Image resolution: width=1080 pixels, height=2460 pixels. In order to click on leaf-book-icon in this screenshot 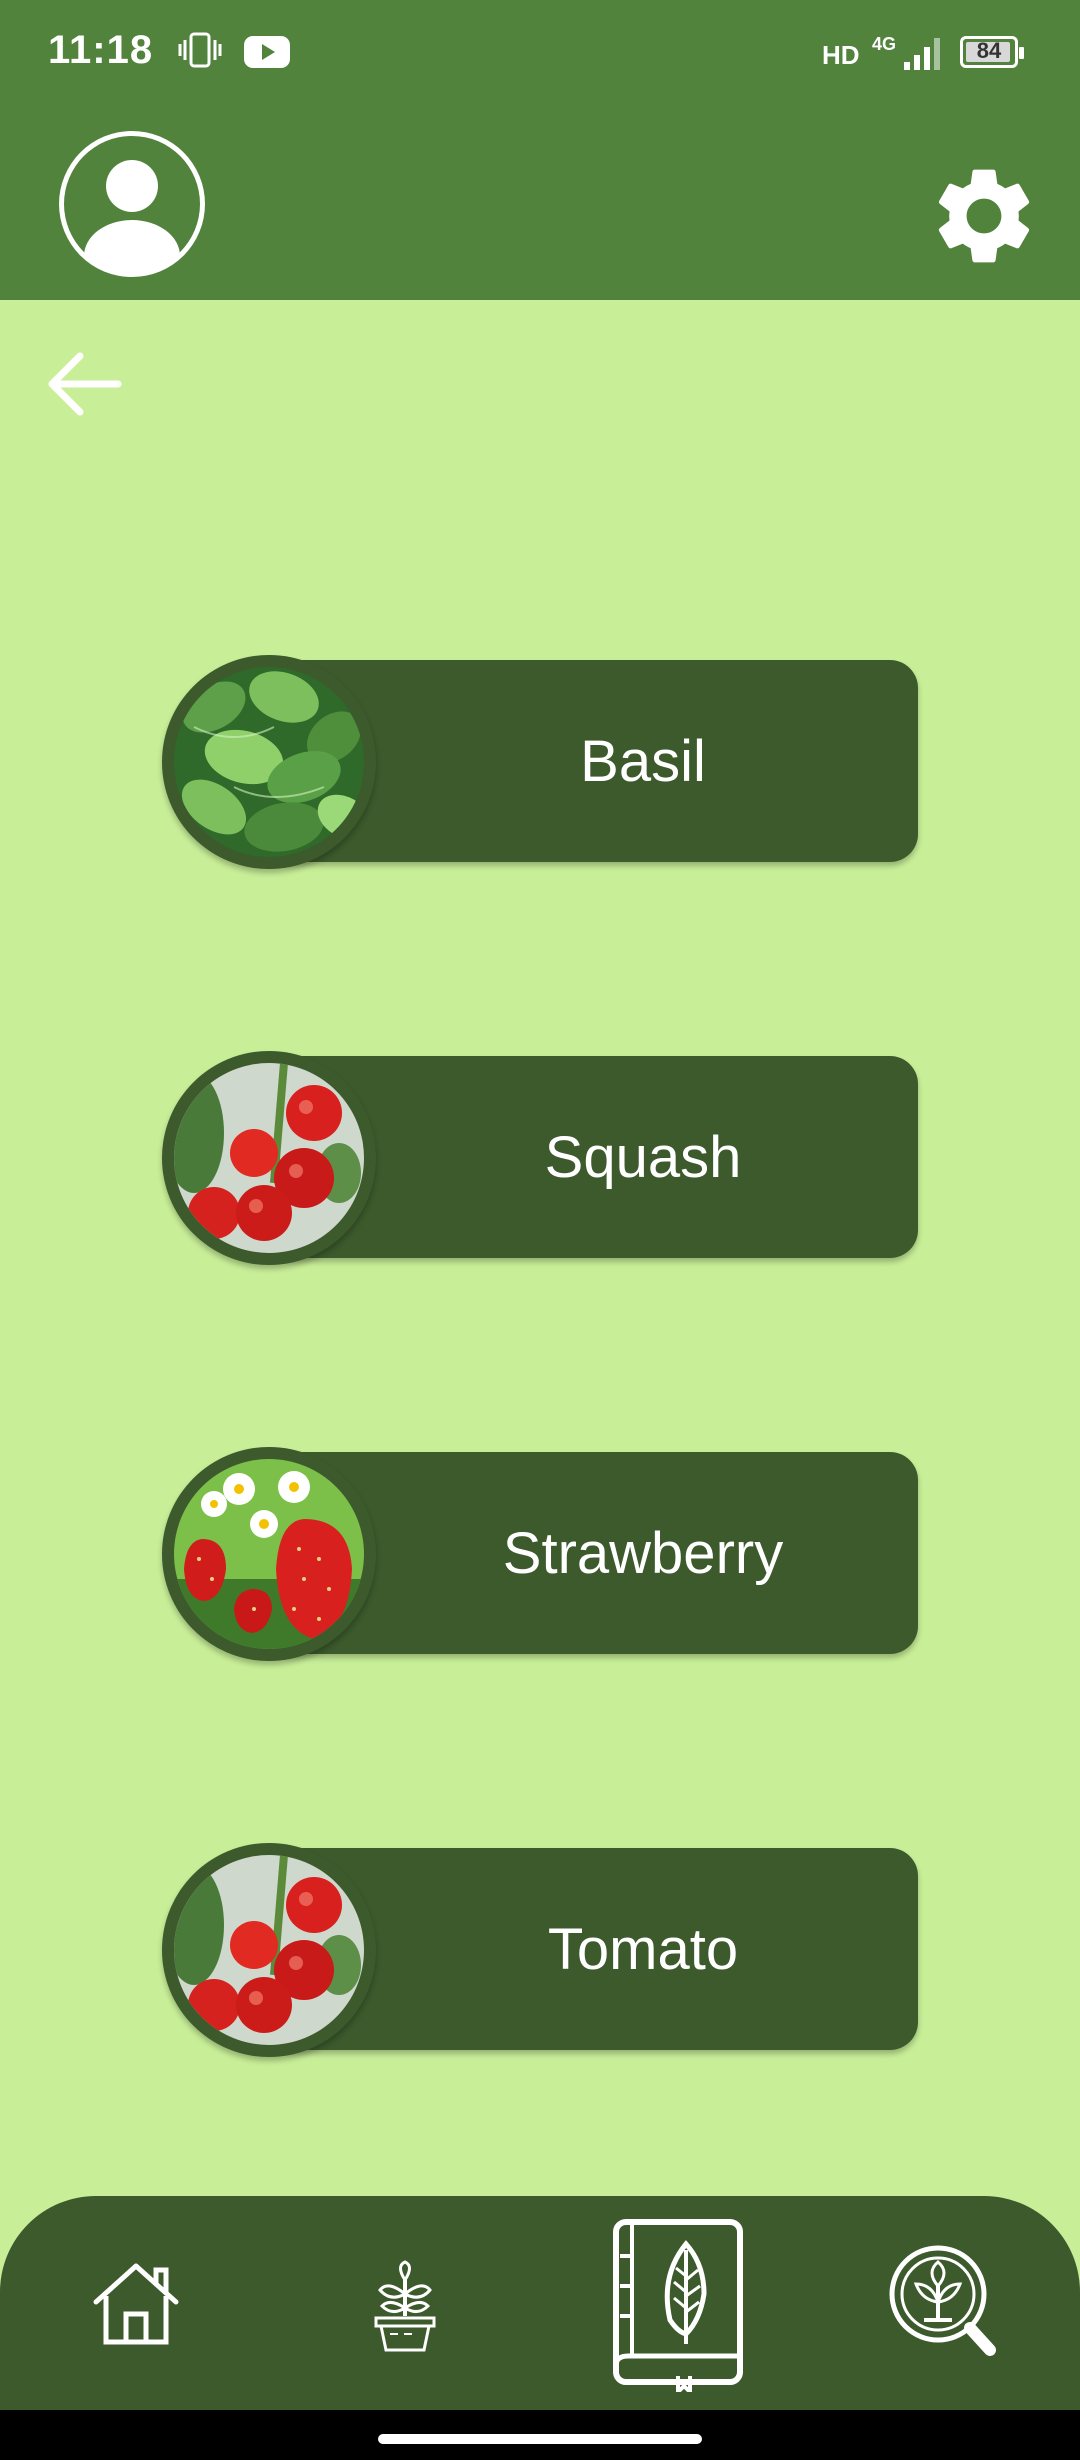, I will do `click(678, 2308)`.